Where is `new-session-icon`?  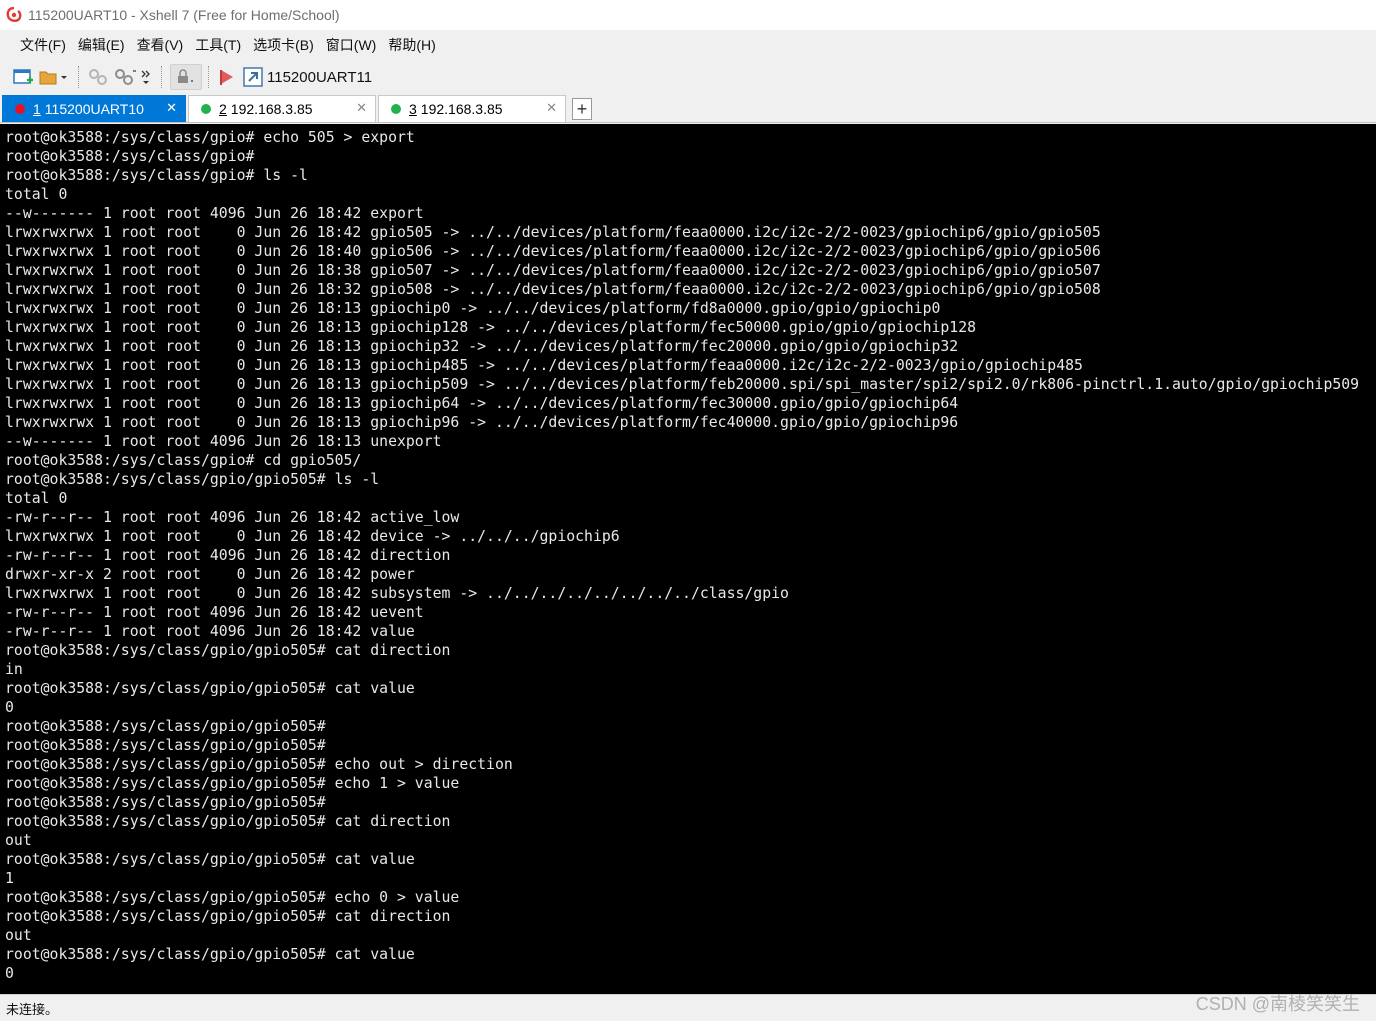 new-session-icon is located at coordinates (23, 76).